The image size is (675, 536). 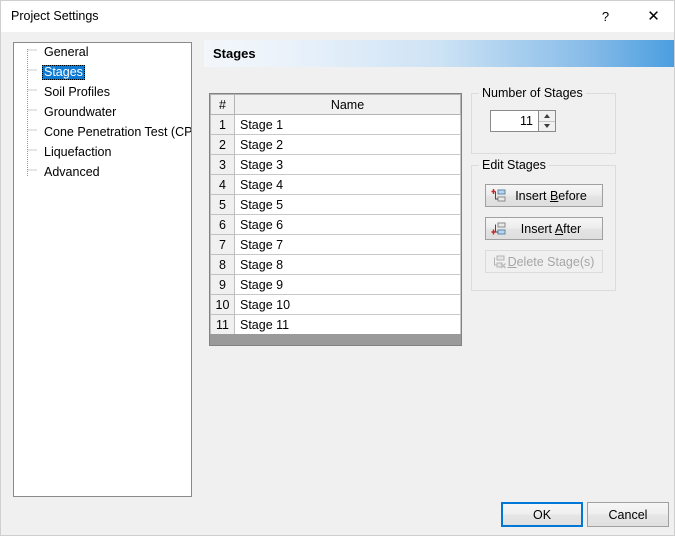 I want to click on cancel-button: Cancel, so click(x=628, y=514).